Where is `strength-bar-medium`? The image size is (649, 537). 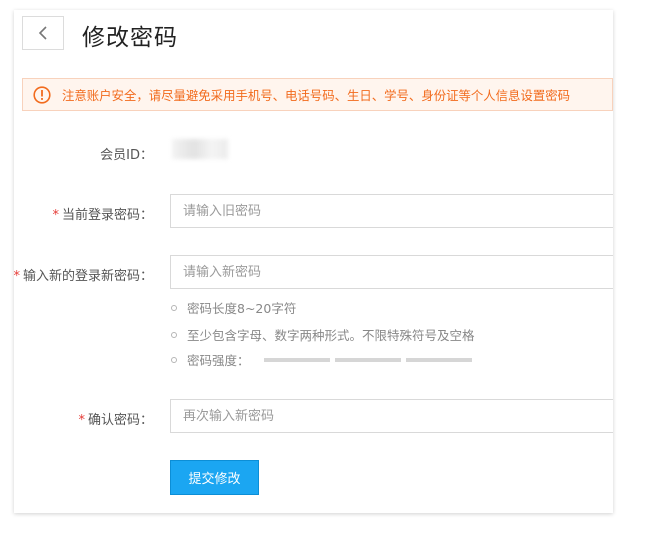 strength-bar-medium is located at coordinates (367, 359).